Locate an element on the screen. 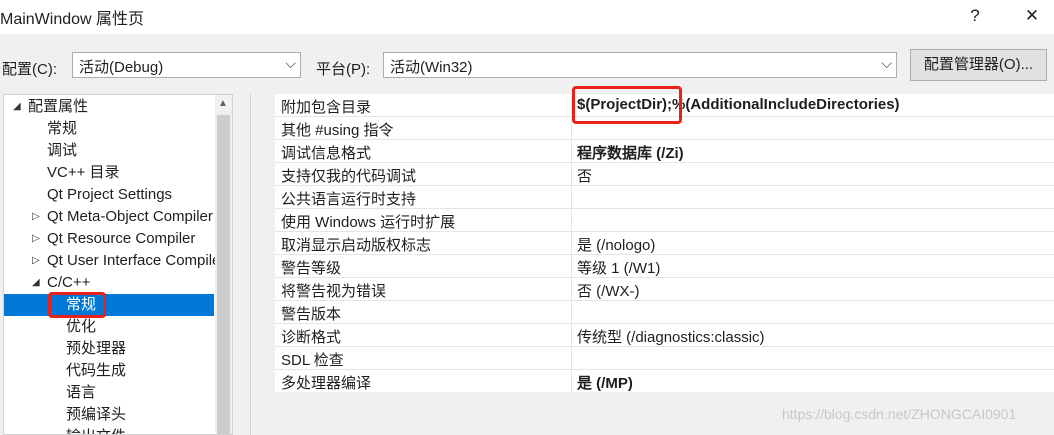 Image resolution: width=1054 pixels, height=435 pixels. property-name: 将警告视为错误 is located at coordinates (334, 291).